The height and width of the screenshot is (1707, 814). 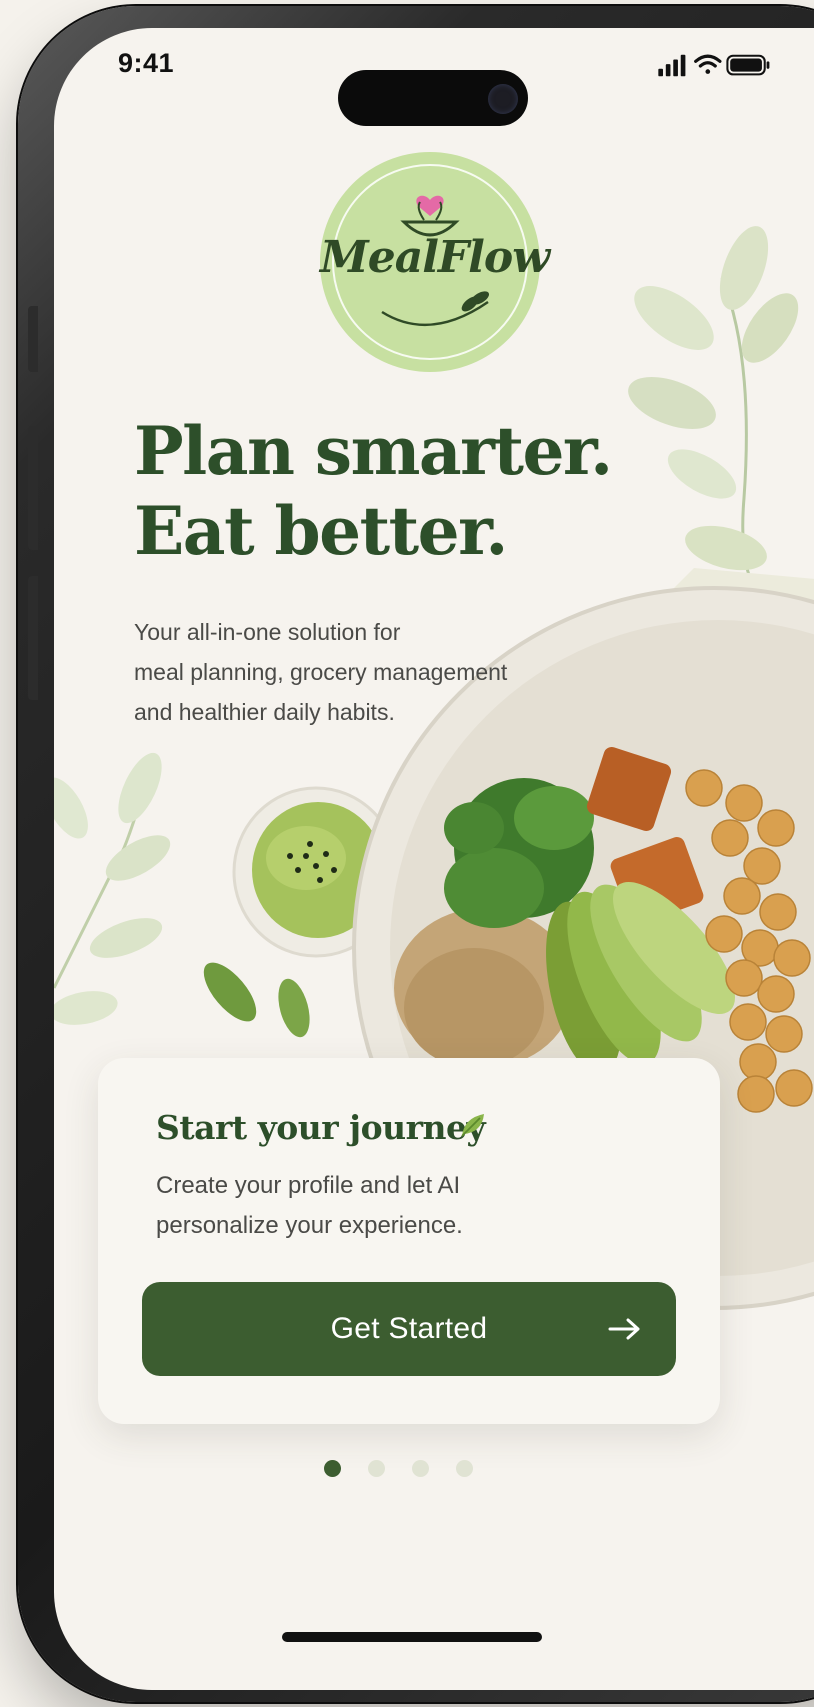 I want to click on subtitle-line-2: meal planning, grocery management, so click(x=321, y=672).